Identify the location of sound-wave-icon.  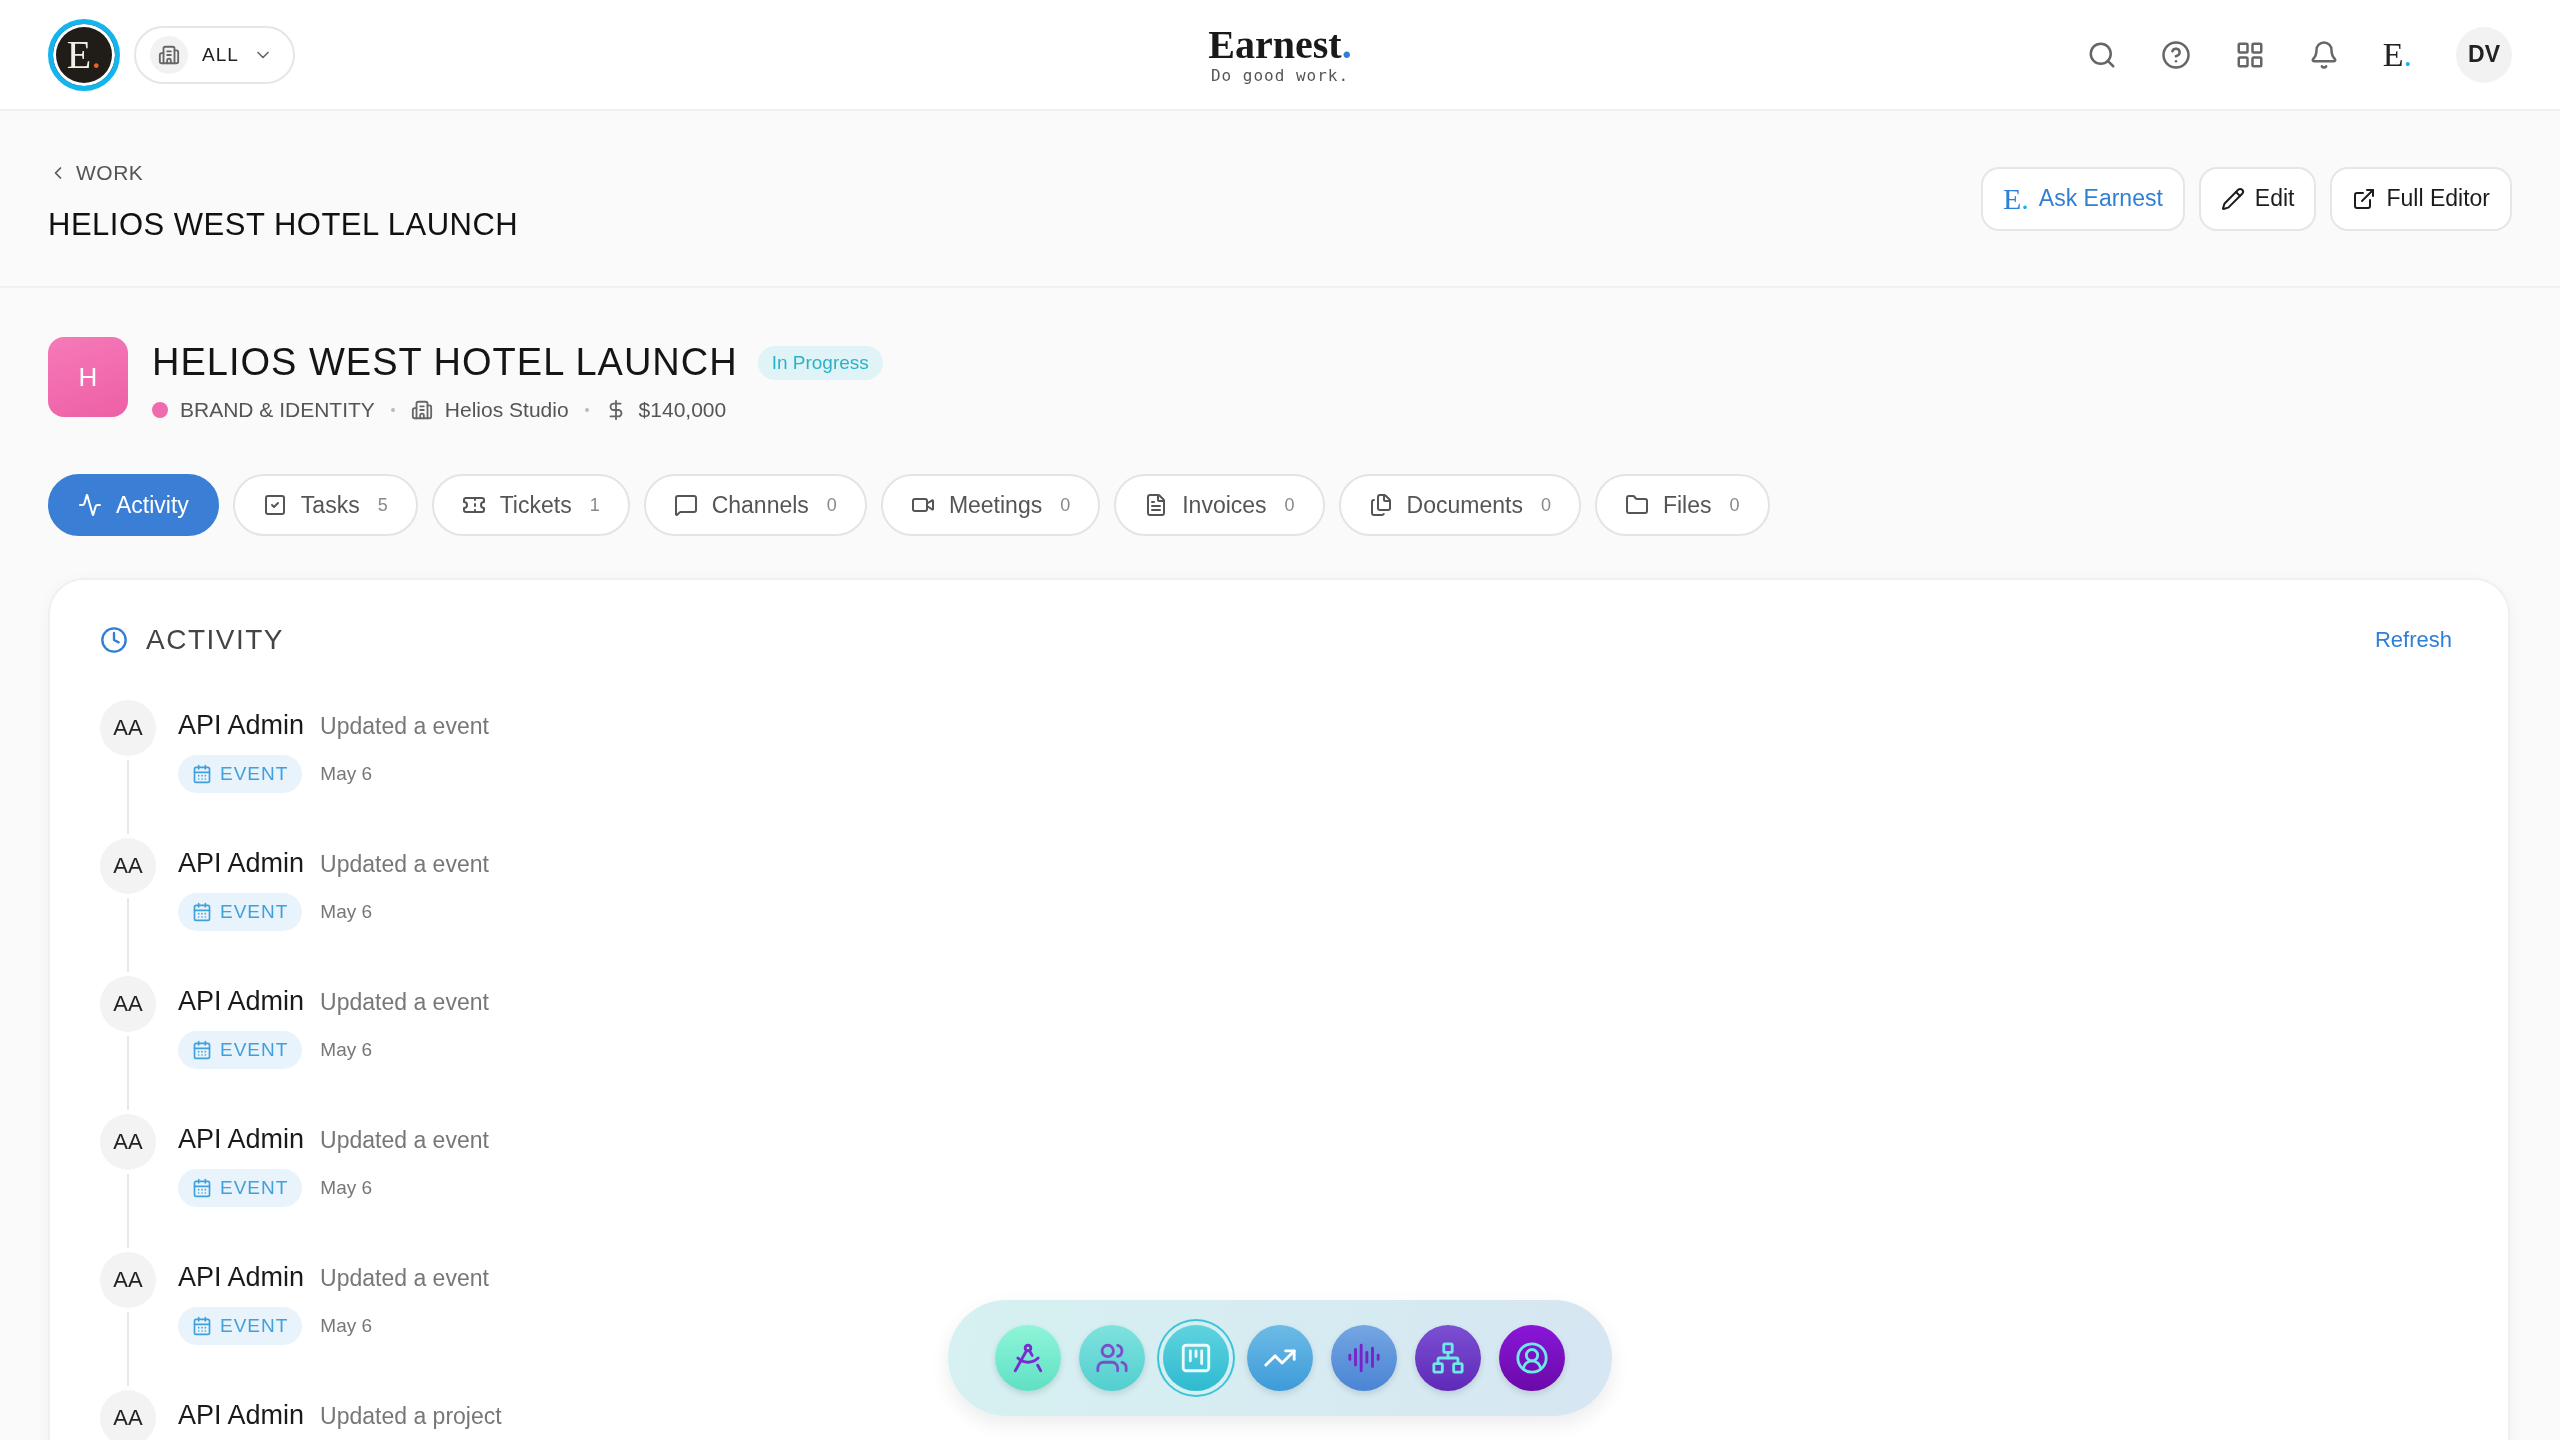
(1364, 1358).